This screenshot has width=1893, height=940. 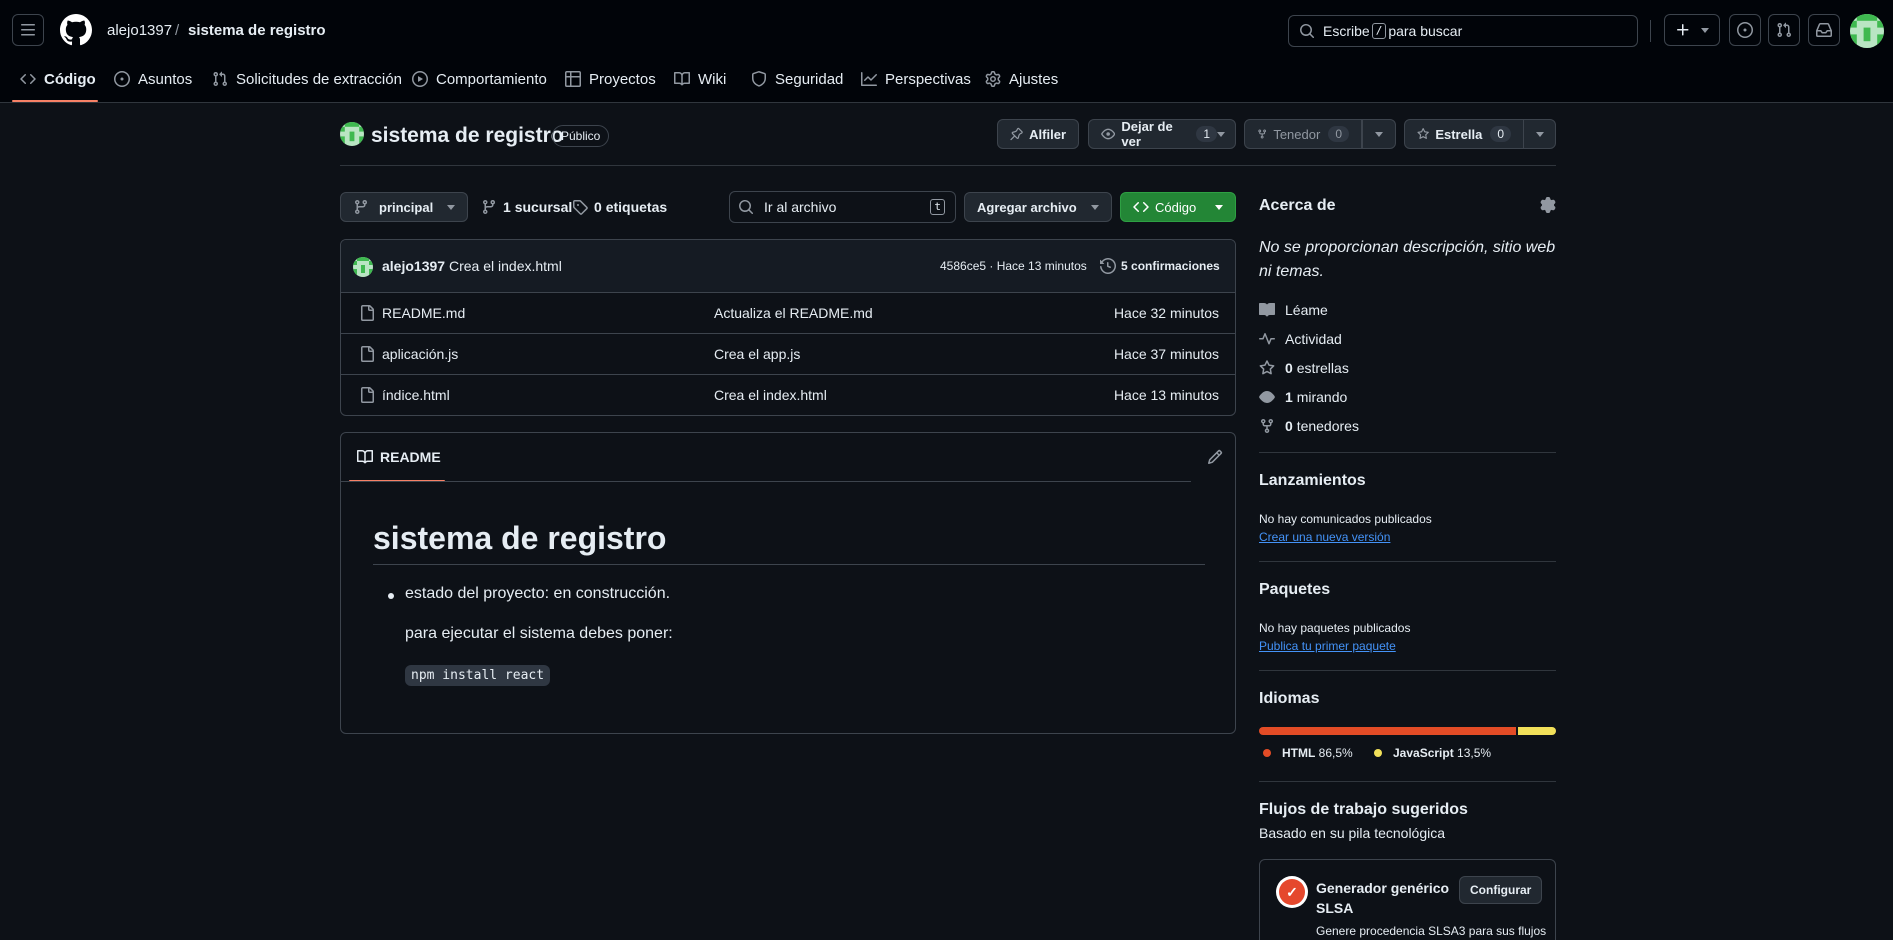 What do you see at coordinates (479, 79) in the screenshot?
I see `tab-actions: Comportamiento` at bounding box center [479, 79].